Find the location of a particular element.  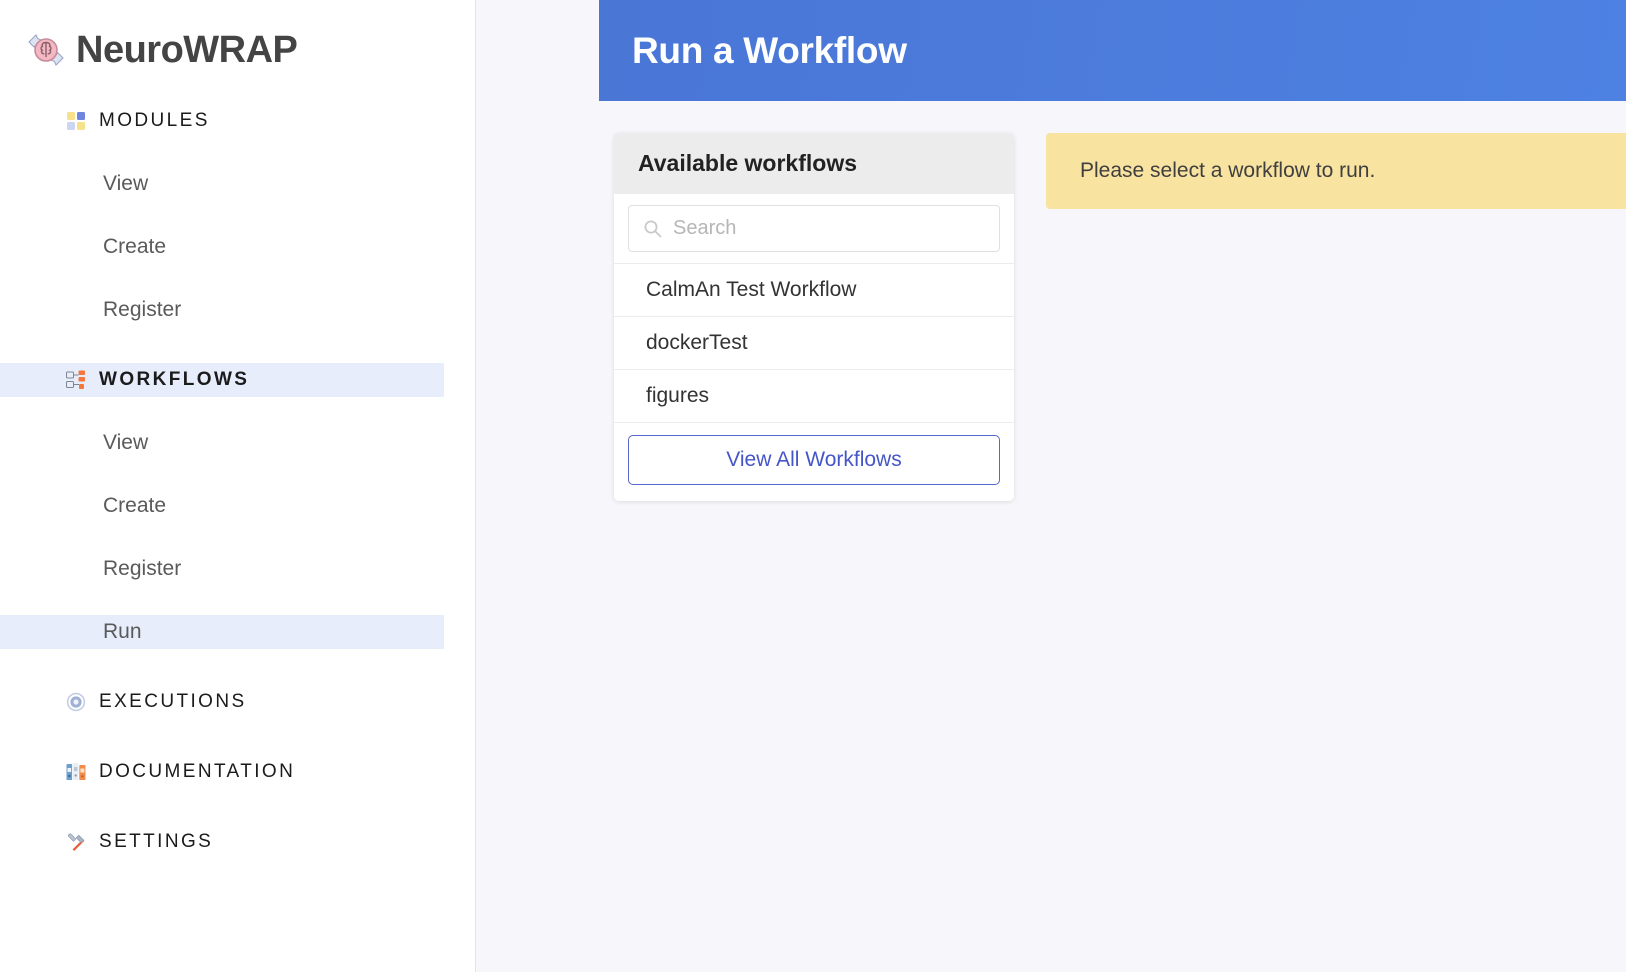

alert-message: Please select a workflow to run. is located at coordinates (1228, 170).